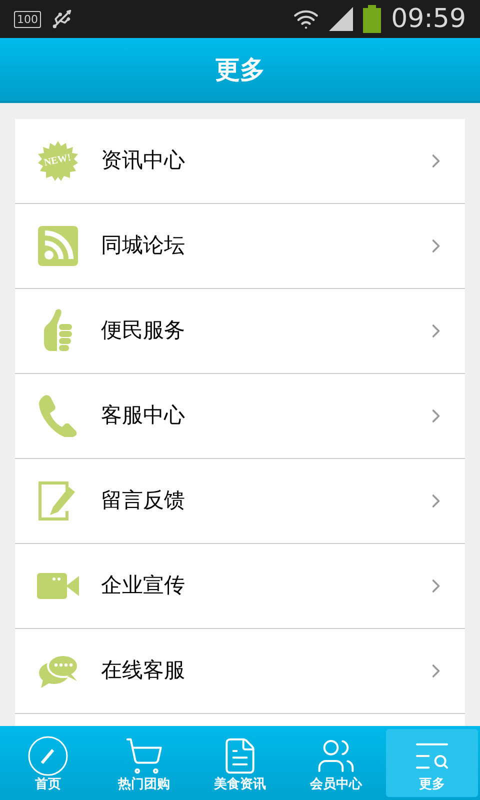  What do you see at coordinates (240, 331) in the screenshot?
I see `menu-item: 便民服务` at bounding box center [240, 331].